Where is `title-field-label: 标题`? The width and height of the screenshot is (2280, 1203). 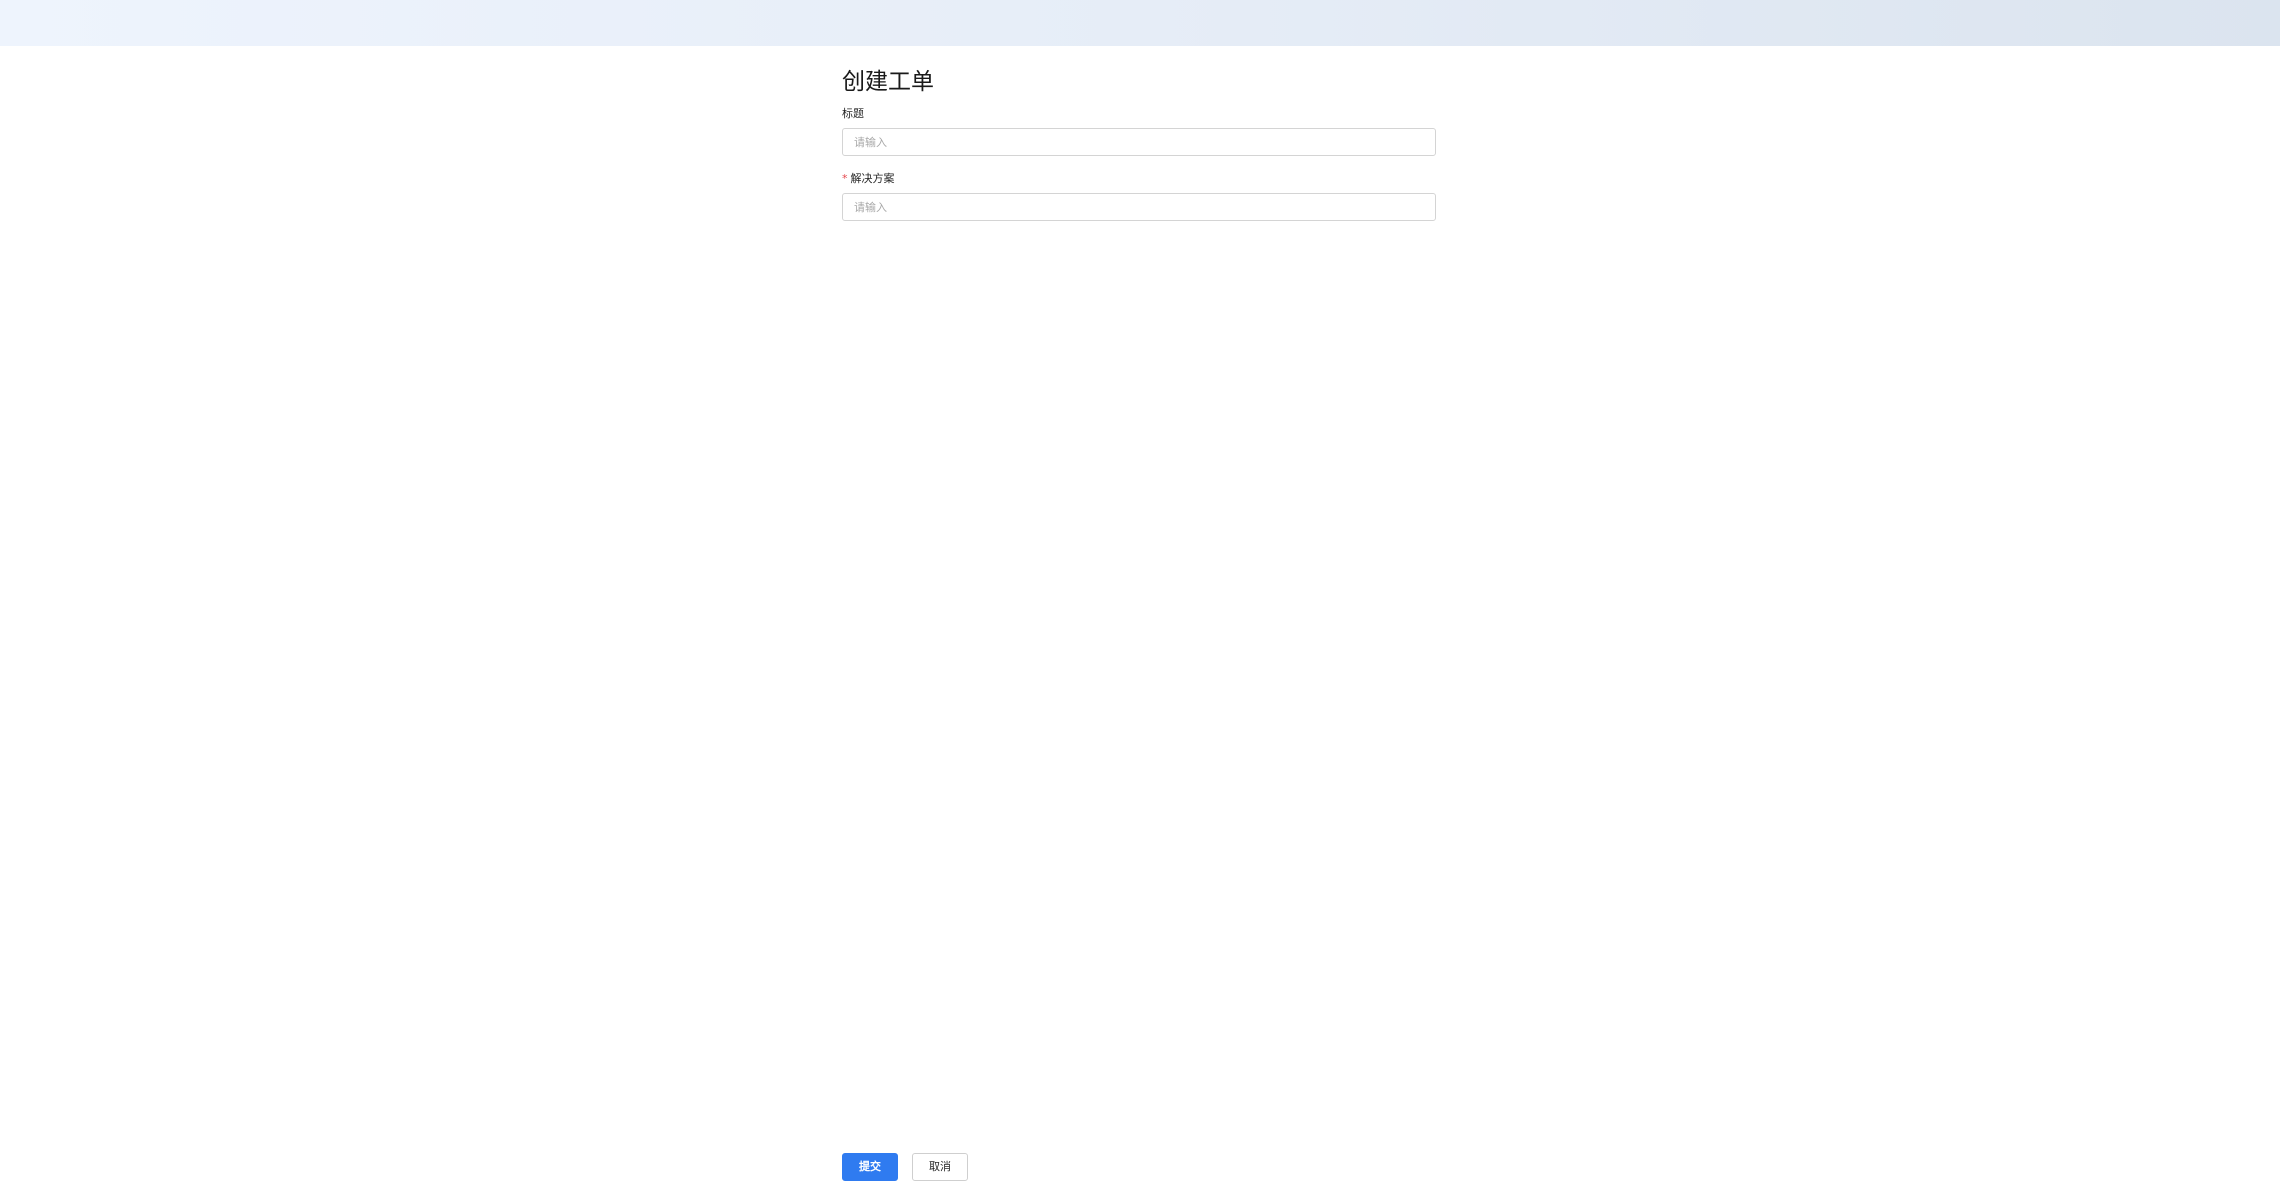
title-field-label: 标题 is located at coordinates (853, 114).